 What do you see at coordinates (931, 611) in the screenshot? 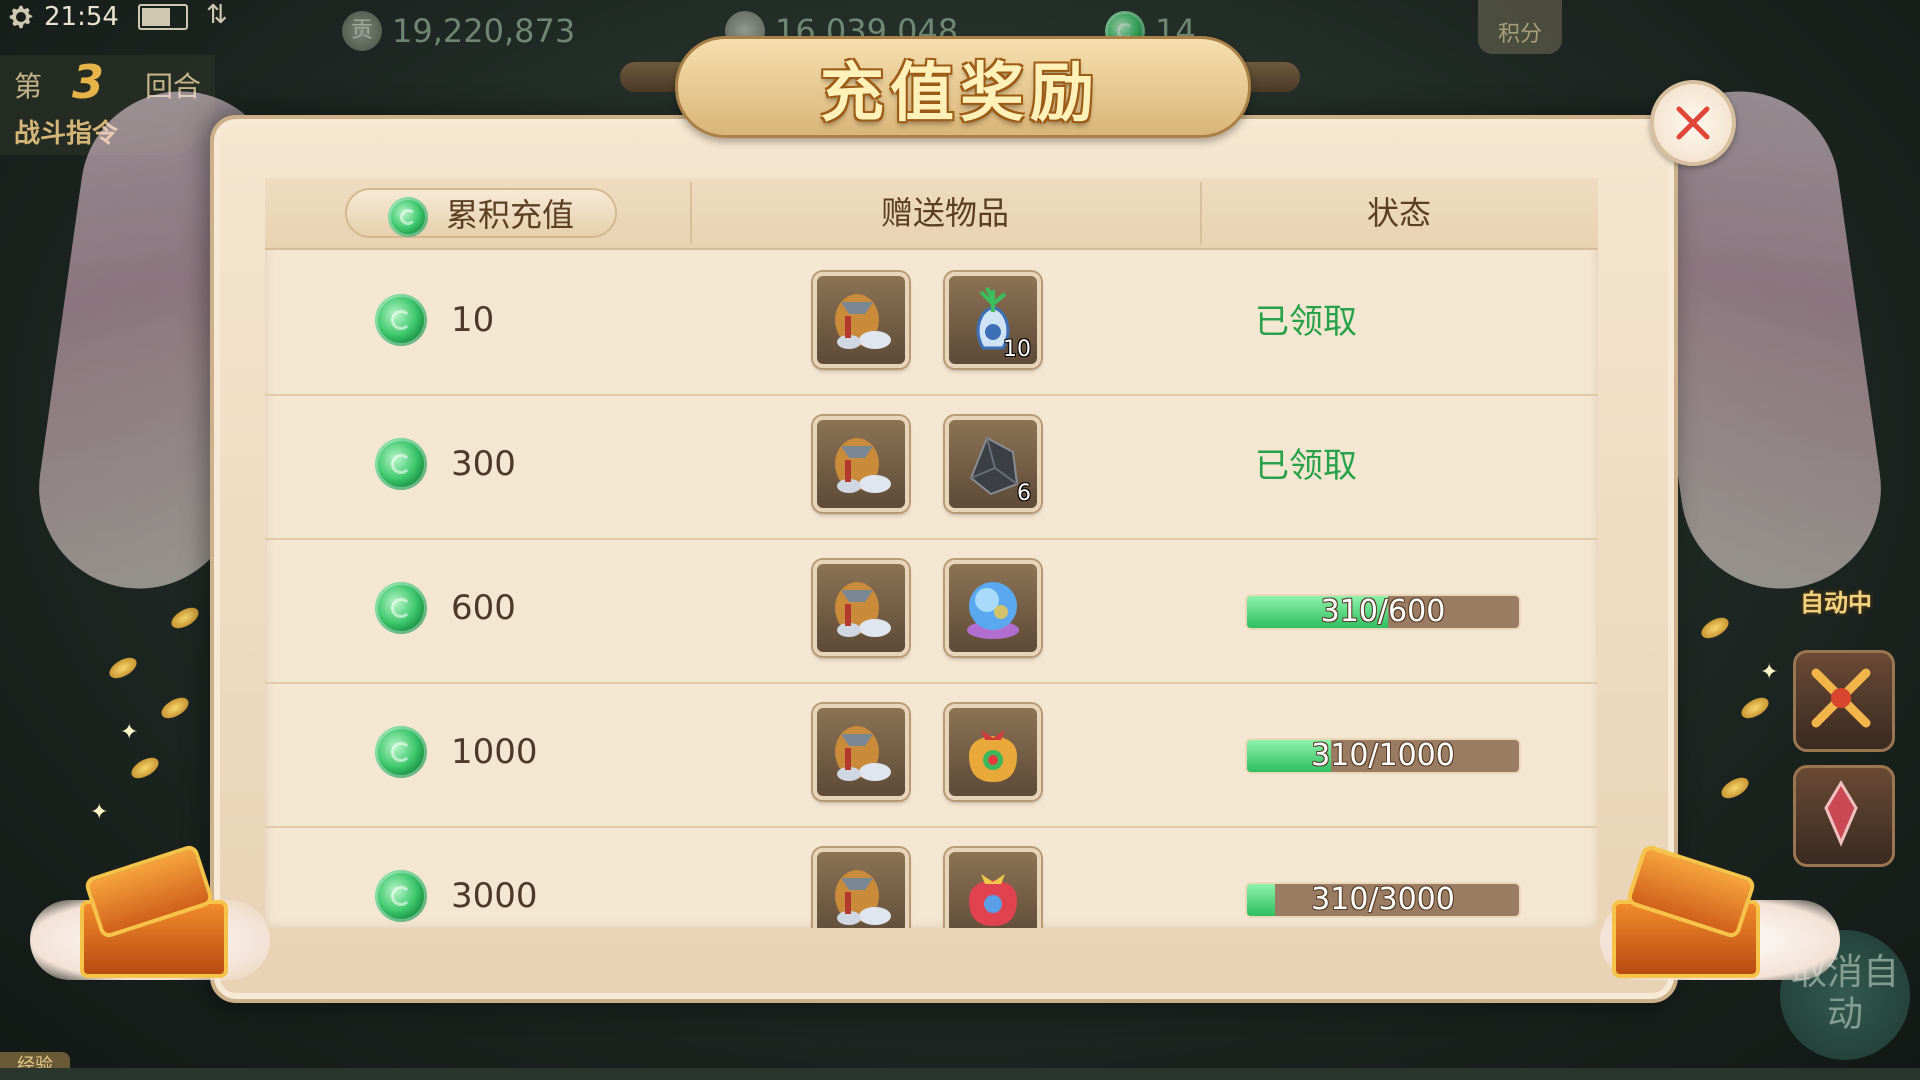
I see `reward-row: 600 310/600` at bounding box center [931, 611].